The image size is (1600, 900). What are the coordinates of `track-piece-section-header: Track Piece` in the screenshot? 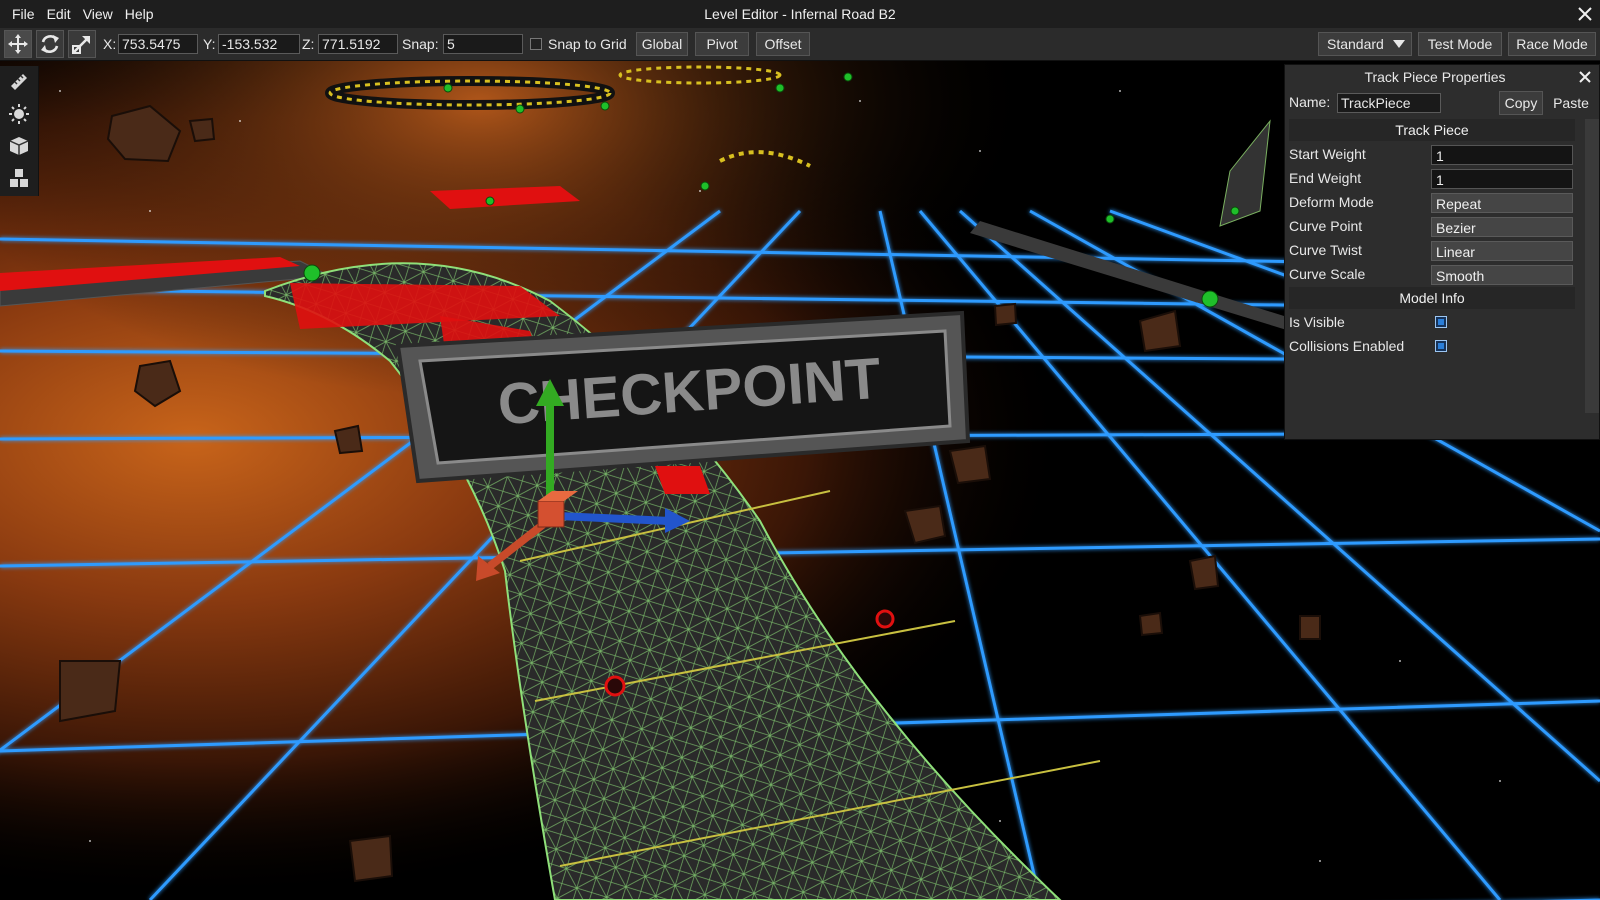 It's located at (1432, 130).